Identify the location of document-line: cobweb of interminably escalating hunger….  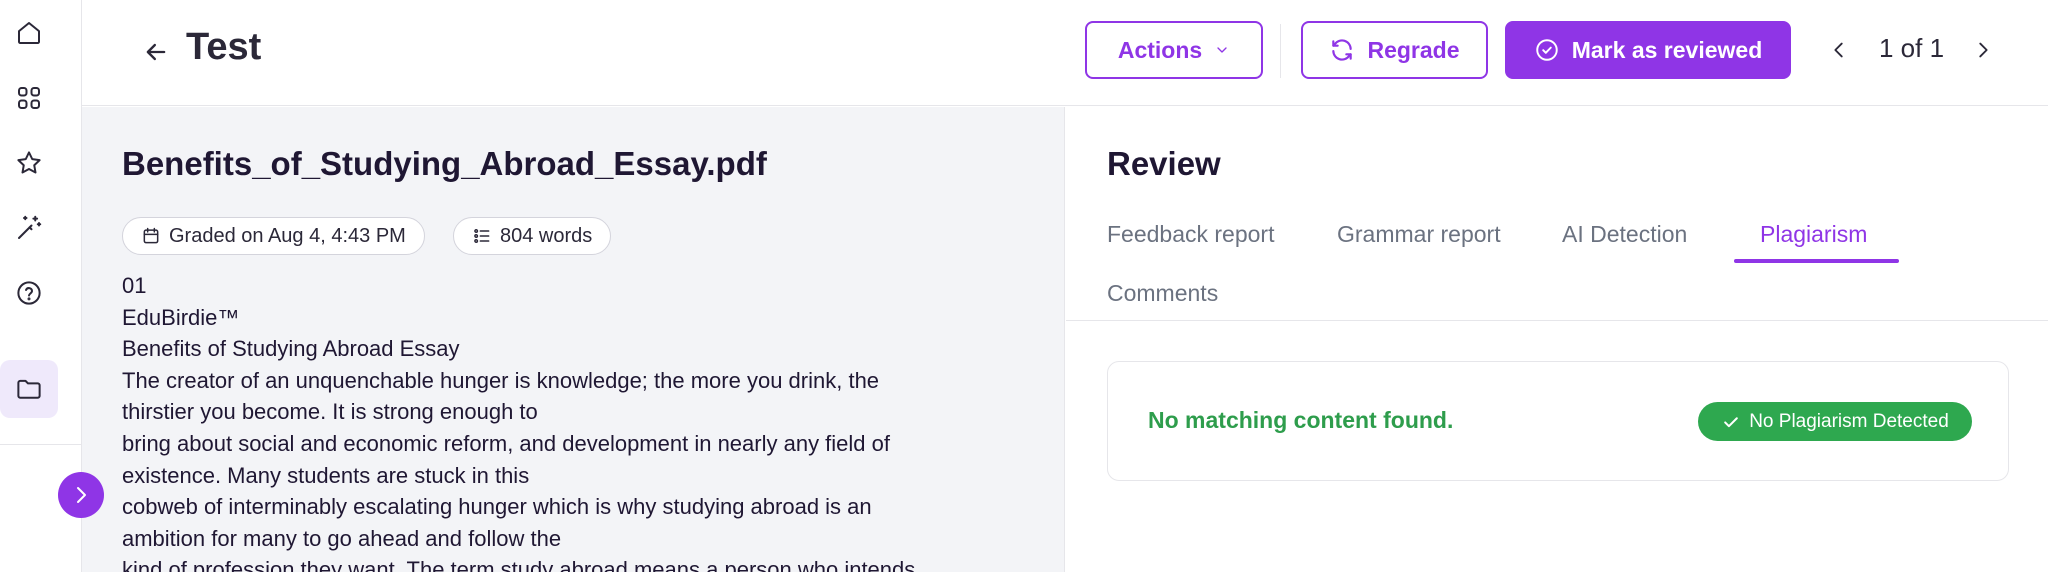
(497, 507).